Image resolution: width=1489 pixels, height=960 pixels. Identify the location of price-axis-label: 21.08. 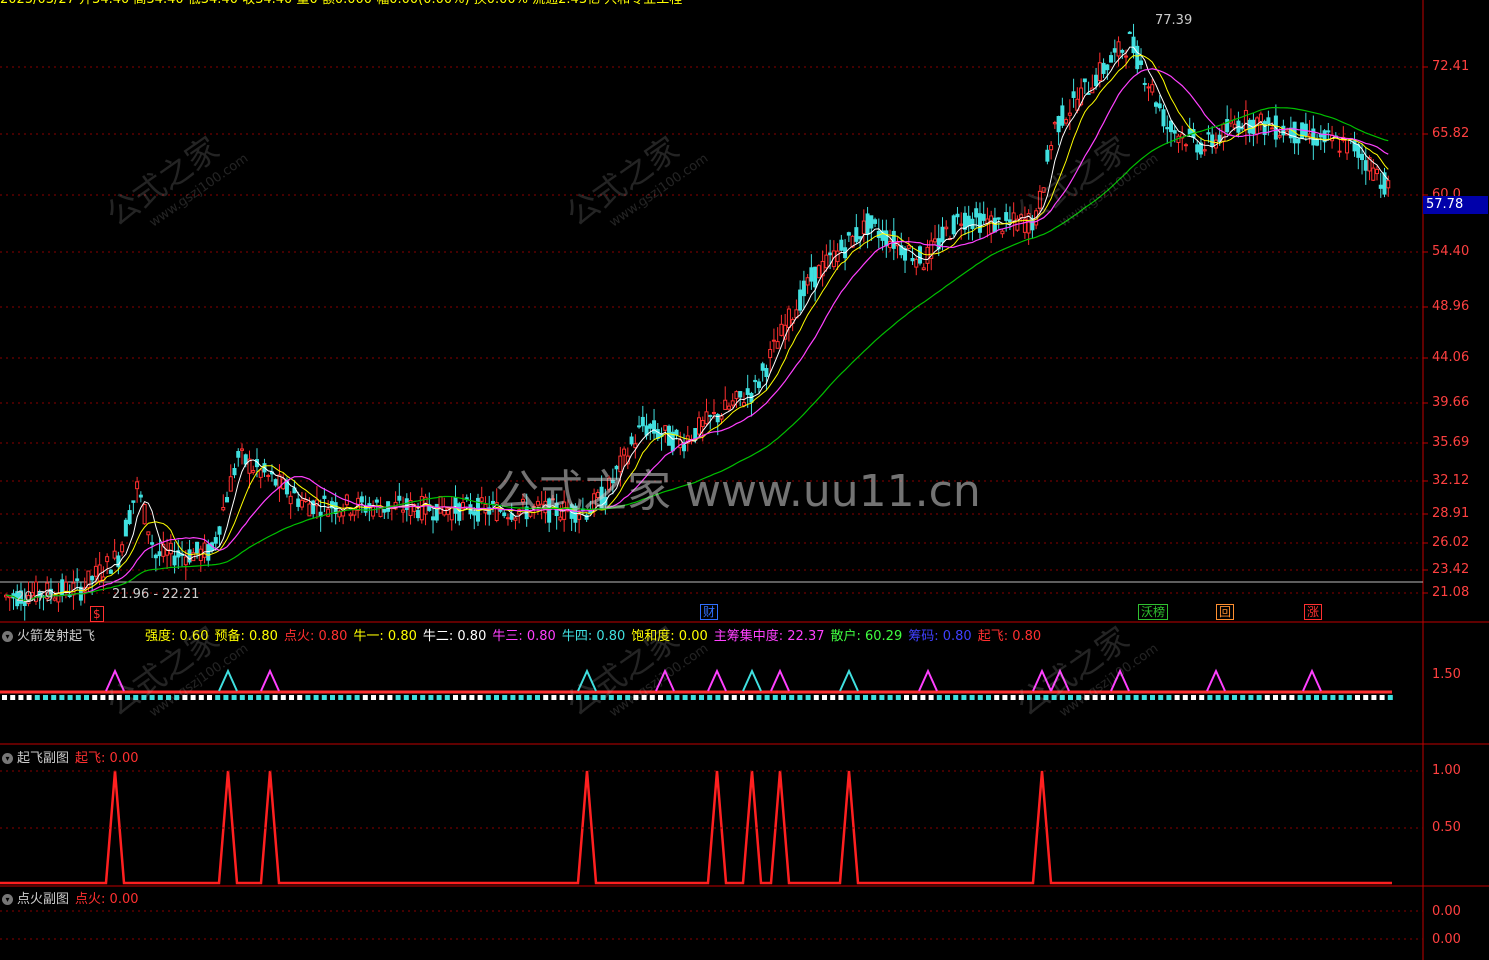
(1451, 592).